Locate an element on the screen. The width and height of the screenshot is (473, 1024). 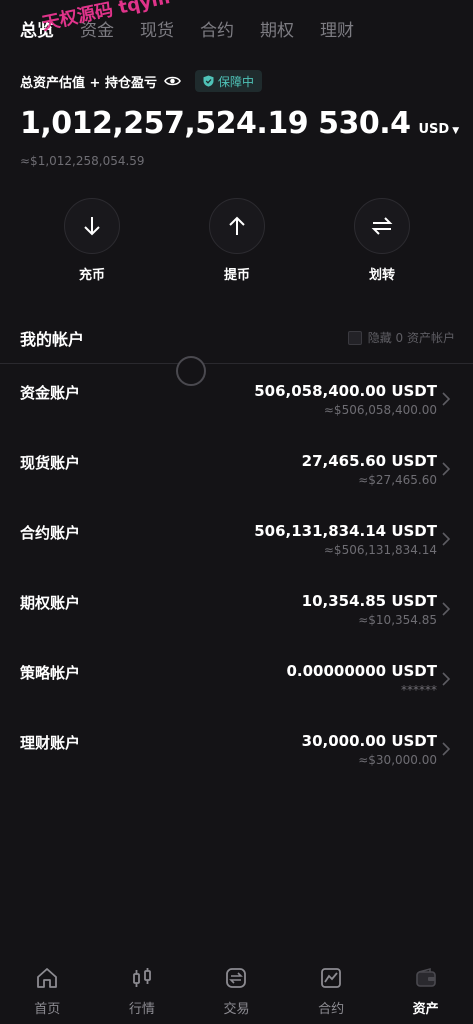
total-asset-value: 1,012,257,524.19 is located at coordinates (164, 123).